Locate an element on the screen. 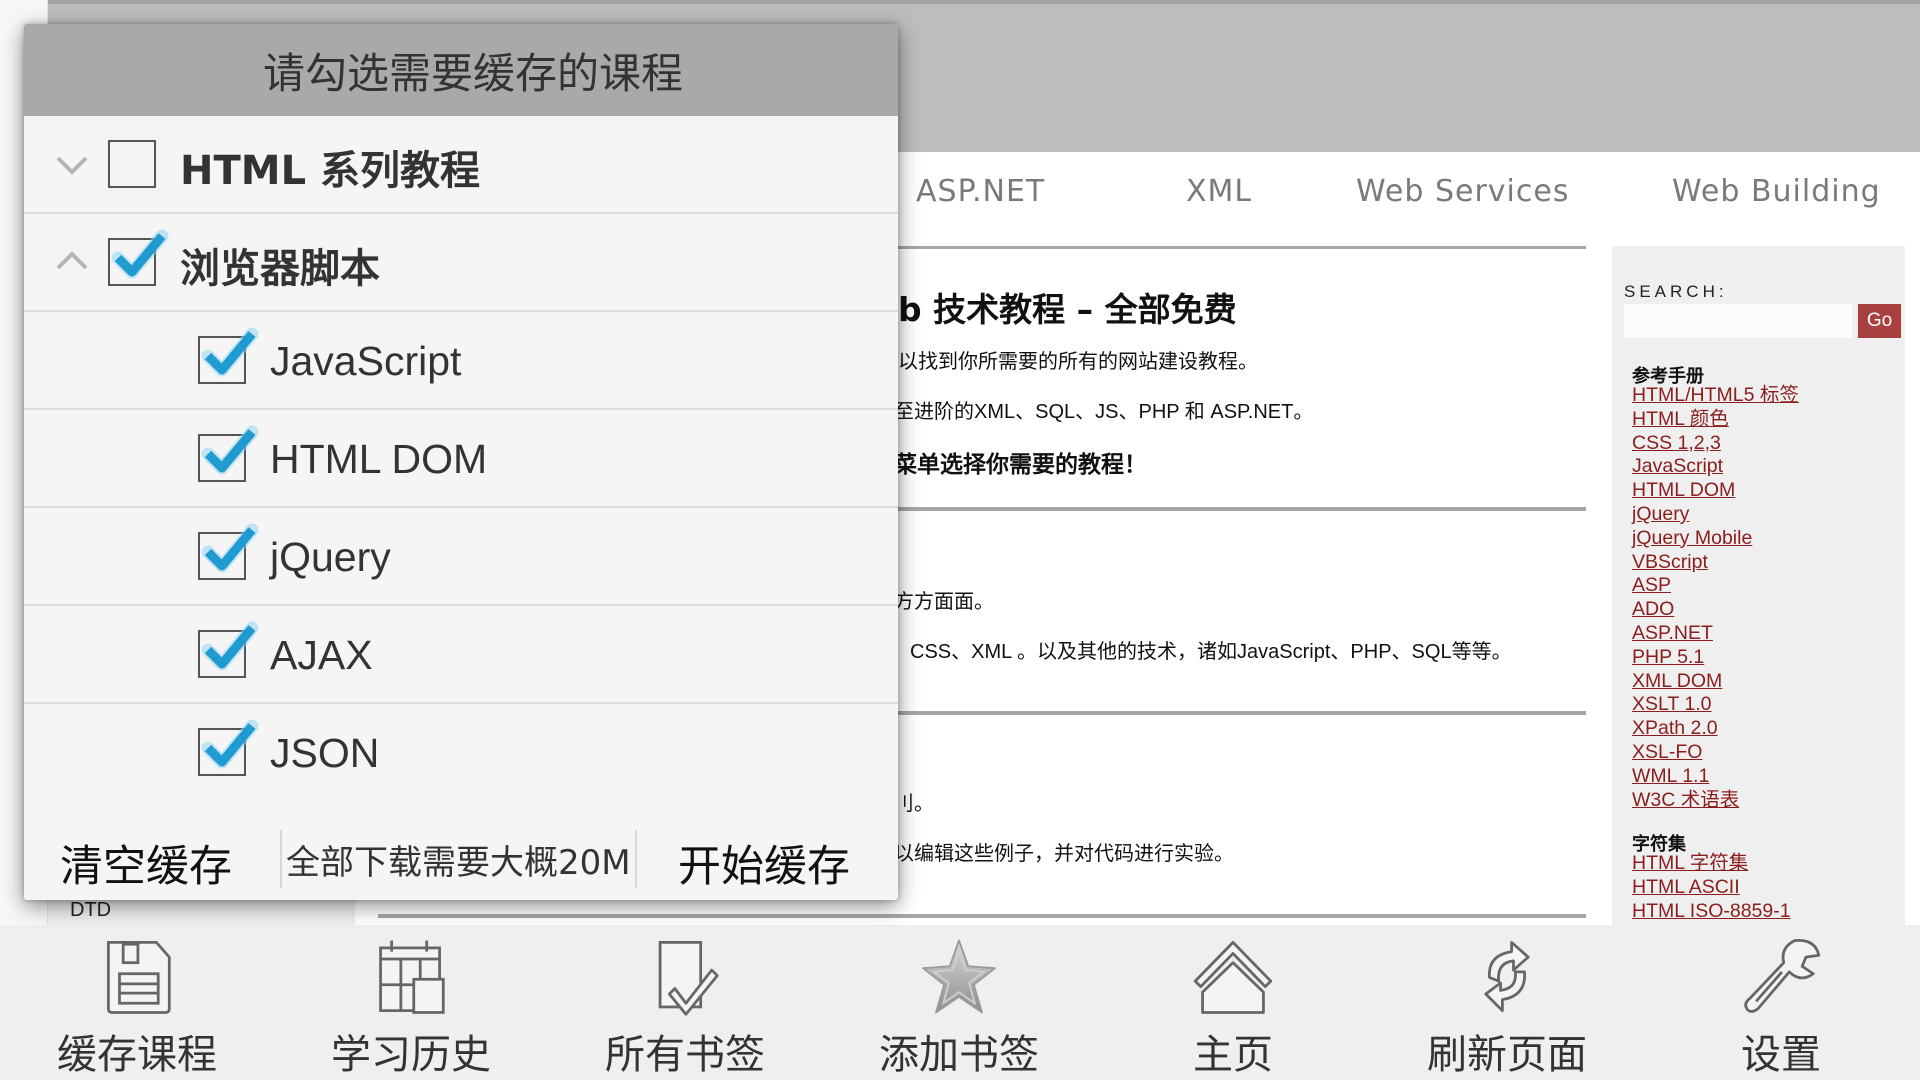 This screenshot has width=1920, height=1080. checkbox-html-dom is located at coordinates (228, 453).